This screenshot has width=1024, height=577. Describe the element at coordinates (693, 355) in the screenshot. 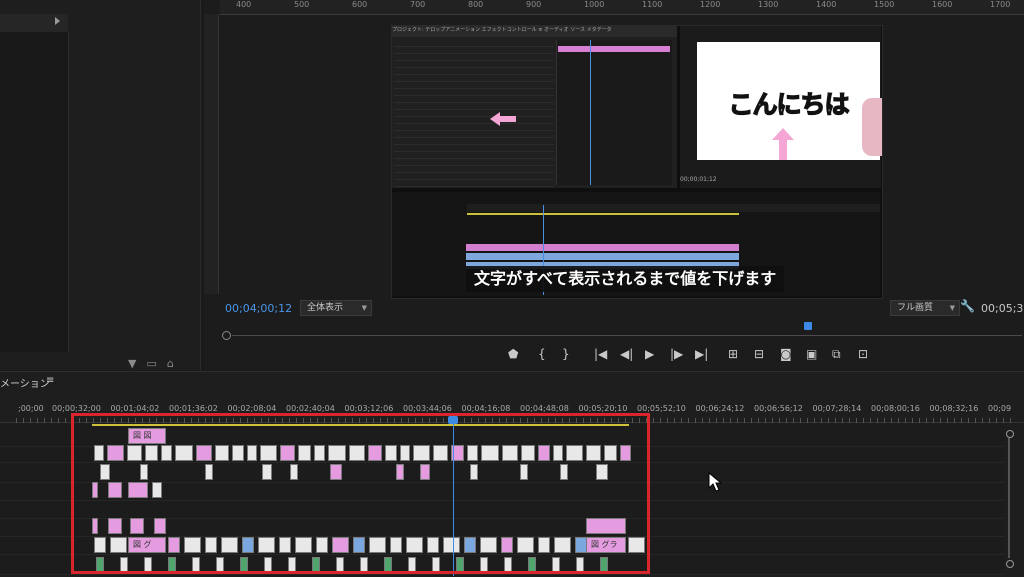

I see `transport-controls: ⬟ { } |◀ ◀| ▶ |▶ ▶| ⊞ ⊟ ◙ ▣ ⧉ ⊡` at that location.